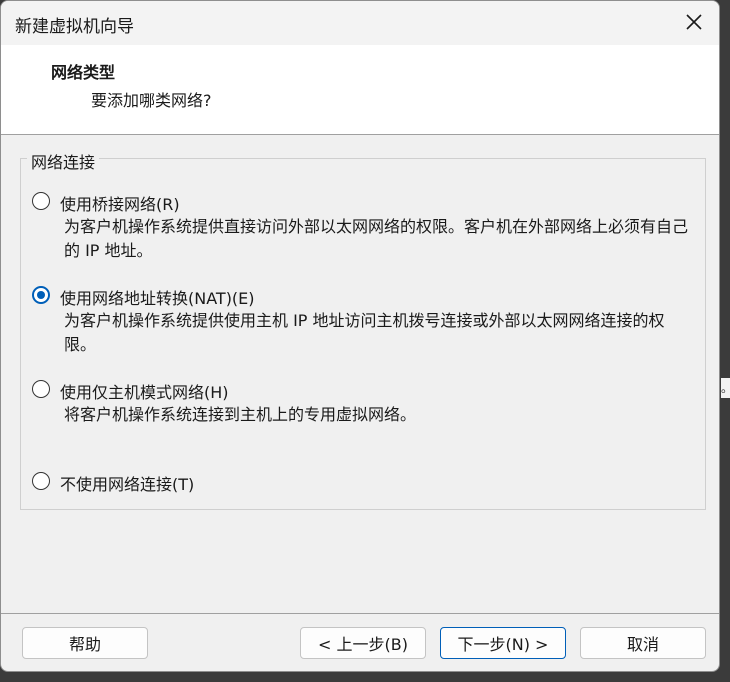 This screenshot has width=730, height=682. Describe the element at coordinates (643, 643) in the screenshot. I see `cancel-button: 取消` at that location.